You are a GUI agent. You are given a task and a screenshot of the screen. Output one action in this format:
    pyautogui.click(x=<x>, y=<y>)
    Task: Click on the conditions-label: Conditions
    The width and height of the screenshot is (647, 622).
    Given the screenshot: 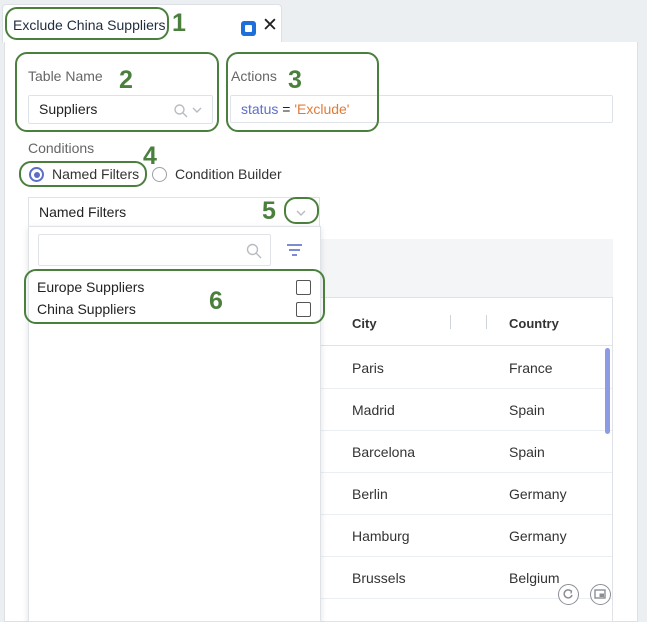 What is the action you would take?
    pyautogui.click(x=61, y=148)
    